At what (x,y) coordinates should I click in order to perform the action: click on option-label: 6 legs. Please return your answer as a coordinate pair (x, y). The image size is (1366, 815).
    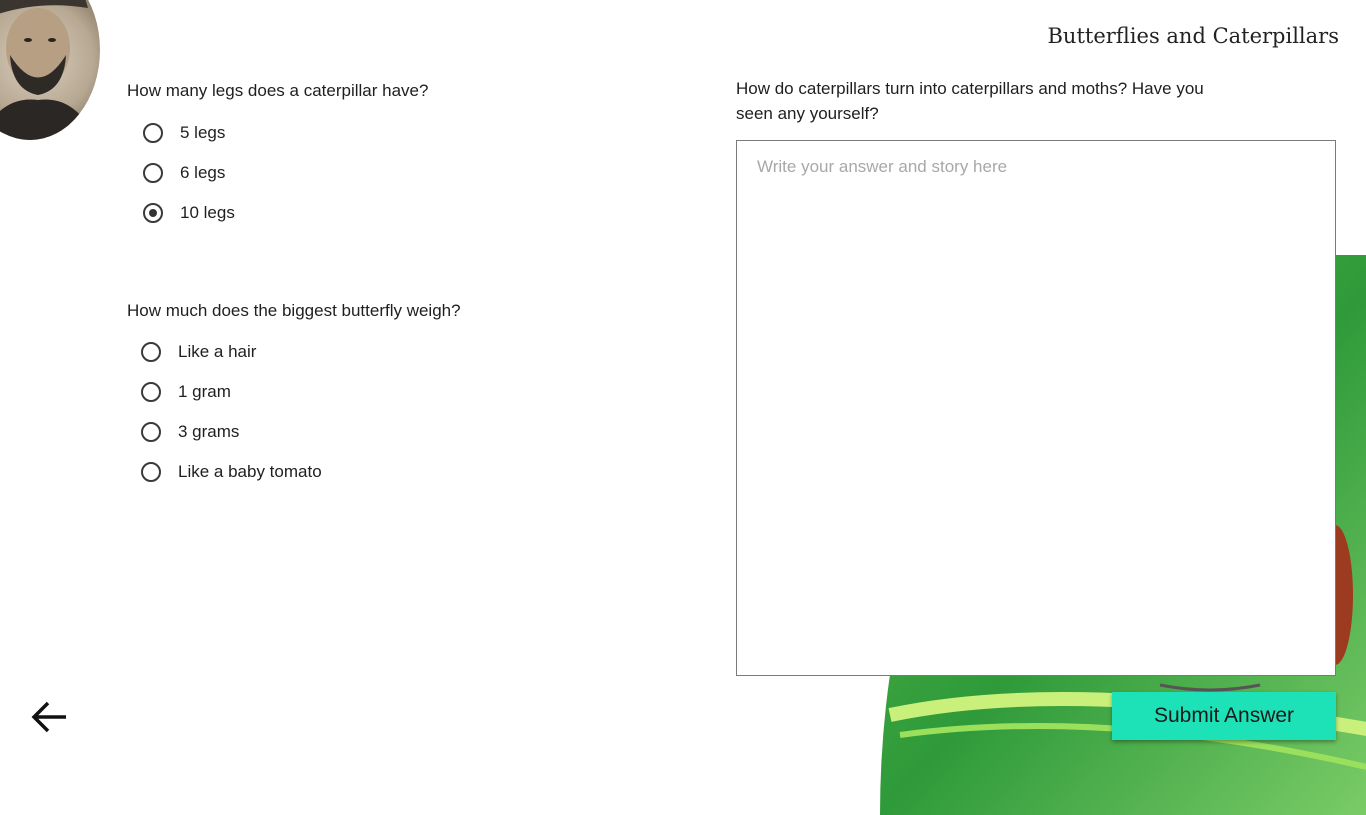
    Looking at the image, I should click on (203, 172).